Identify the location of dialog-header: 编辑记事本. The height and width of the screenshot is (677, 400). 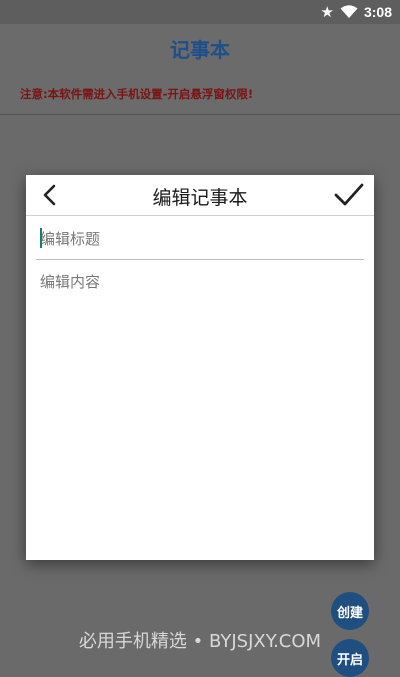
(200, 195).